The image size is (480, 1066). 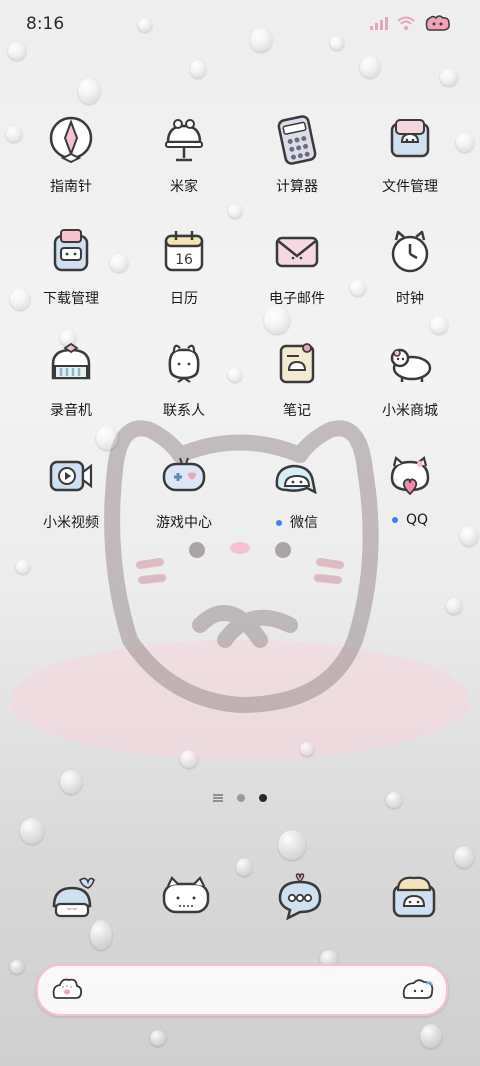 I want to click on app-label: 时钟, so click(x=410, y=299).